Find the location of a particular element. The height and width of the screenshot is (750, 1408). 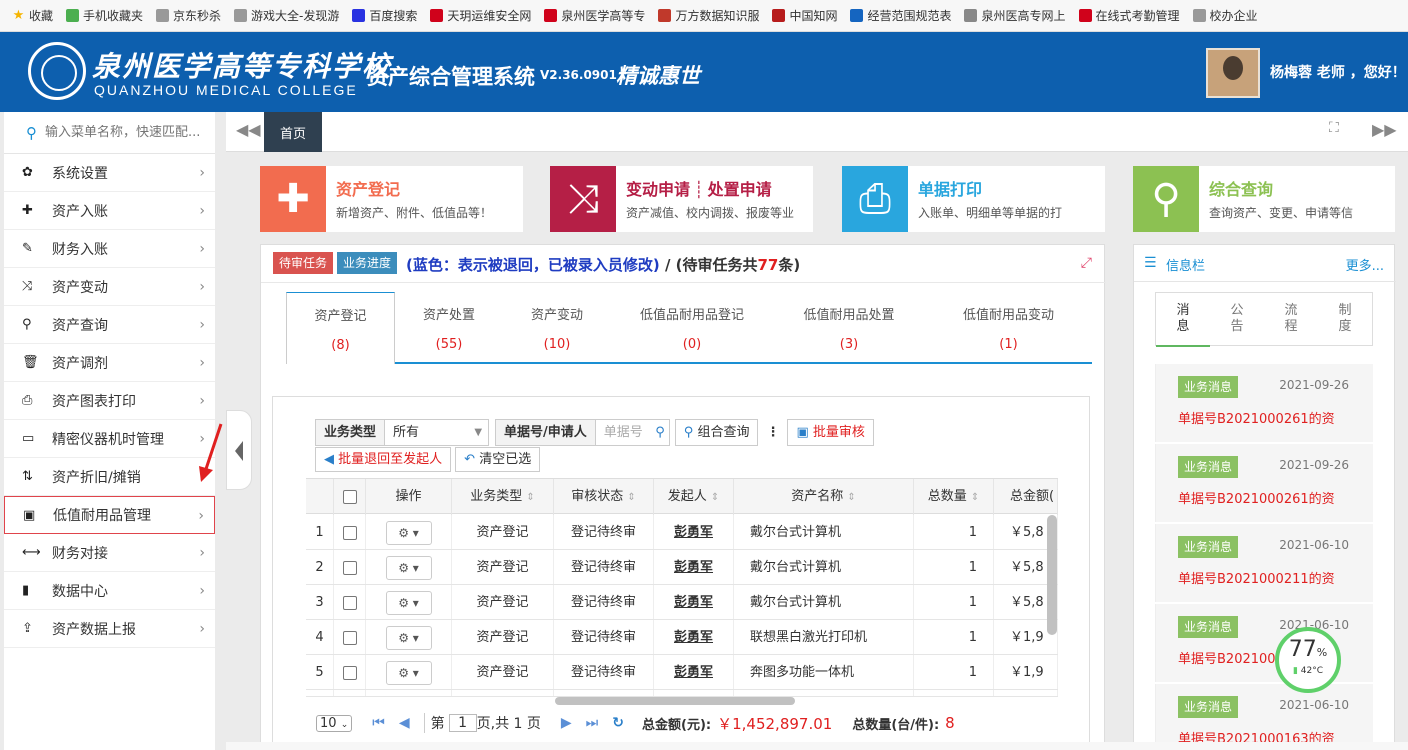

grid-horizontal-scrollbar is located at coordinates (675, 701).